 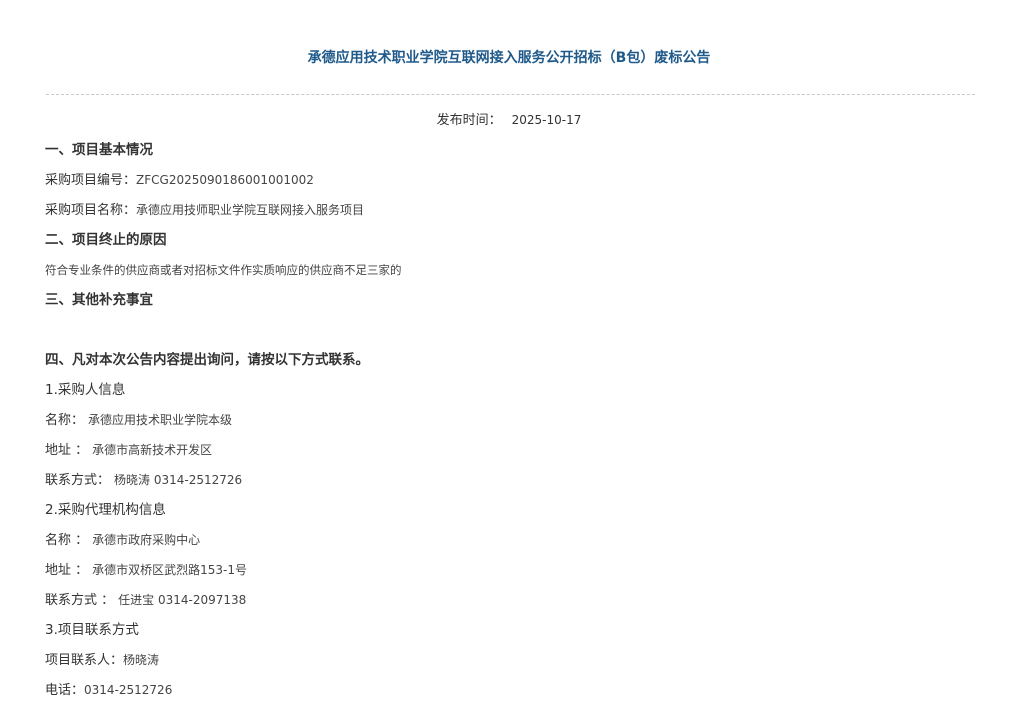 I want to click on purchaser-contact-value: 杨晓涛 0314-2512726, so click(x=178, y=480).